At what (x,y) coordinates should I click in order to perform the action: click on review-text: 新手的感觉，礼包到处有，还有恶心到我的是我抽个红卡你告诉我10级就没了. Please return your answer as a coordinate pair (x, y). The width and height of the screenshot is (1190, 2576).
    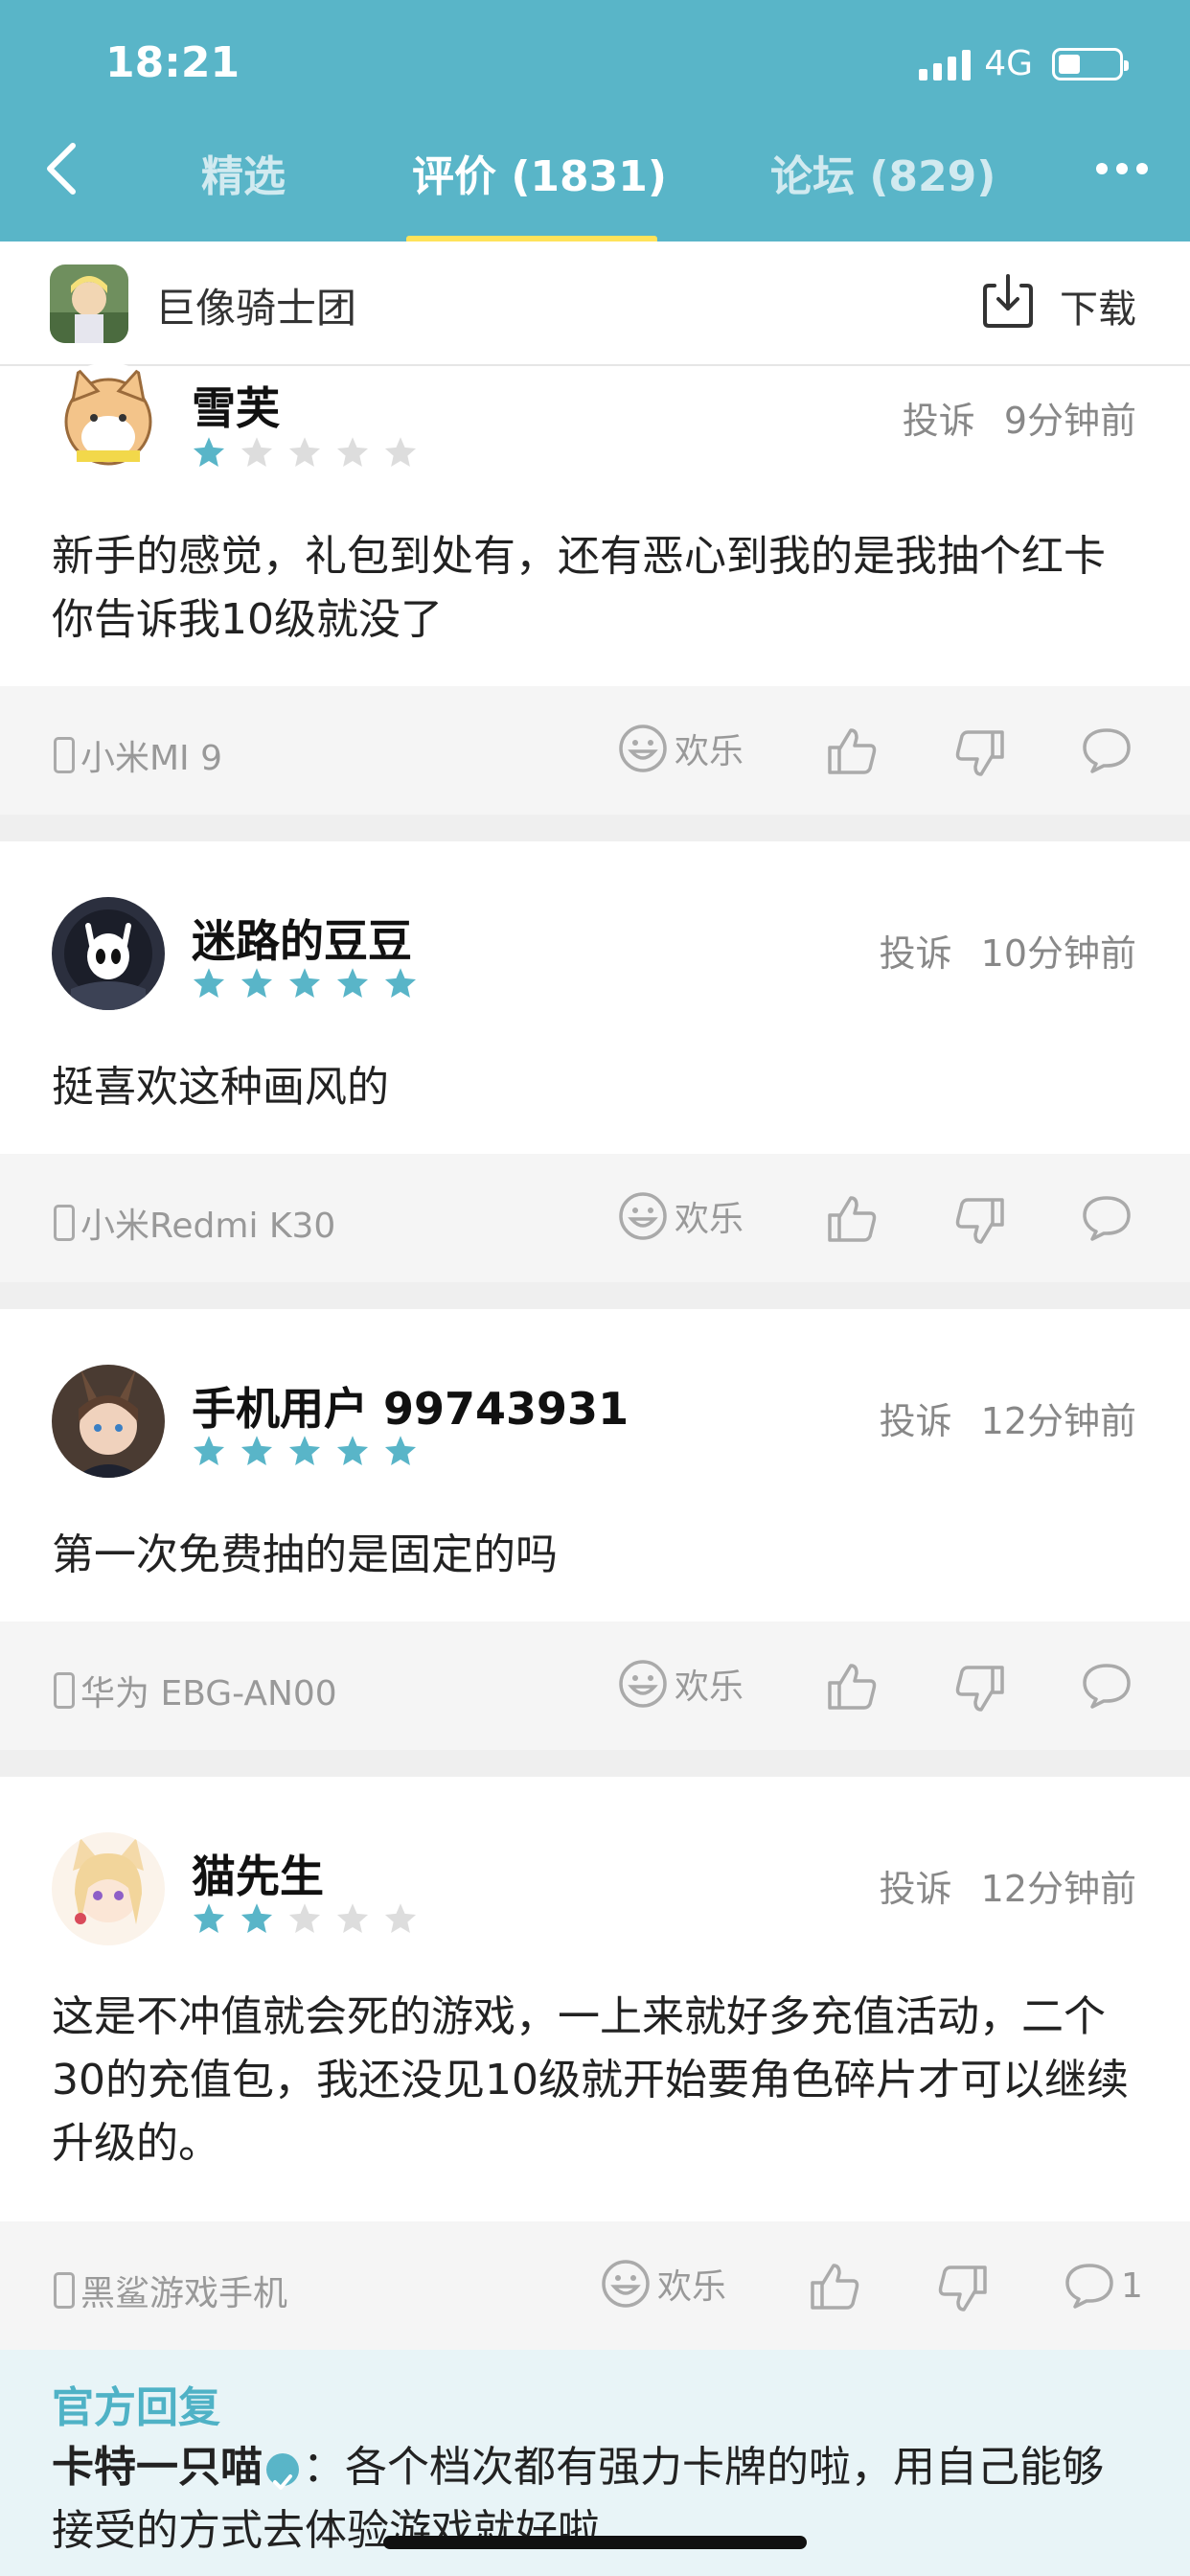
    Looking at the image, I should click on (595, 588).